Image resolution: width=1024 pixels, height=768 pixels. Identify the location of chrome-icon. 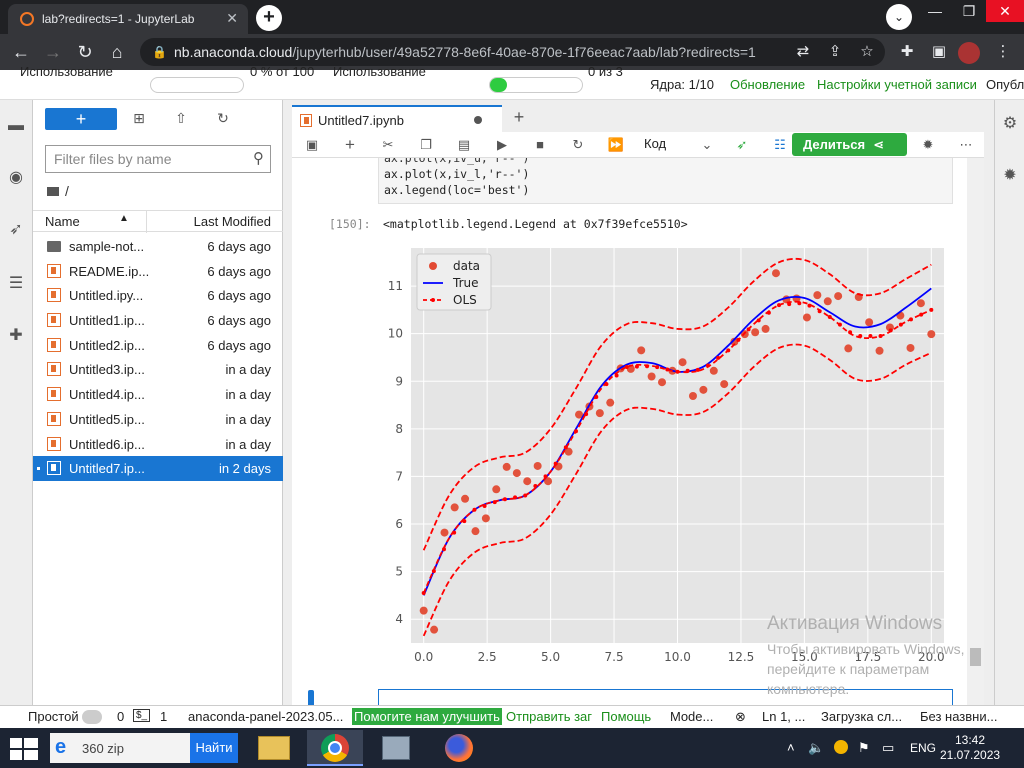
(335, 748).